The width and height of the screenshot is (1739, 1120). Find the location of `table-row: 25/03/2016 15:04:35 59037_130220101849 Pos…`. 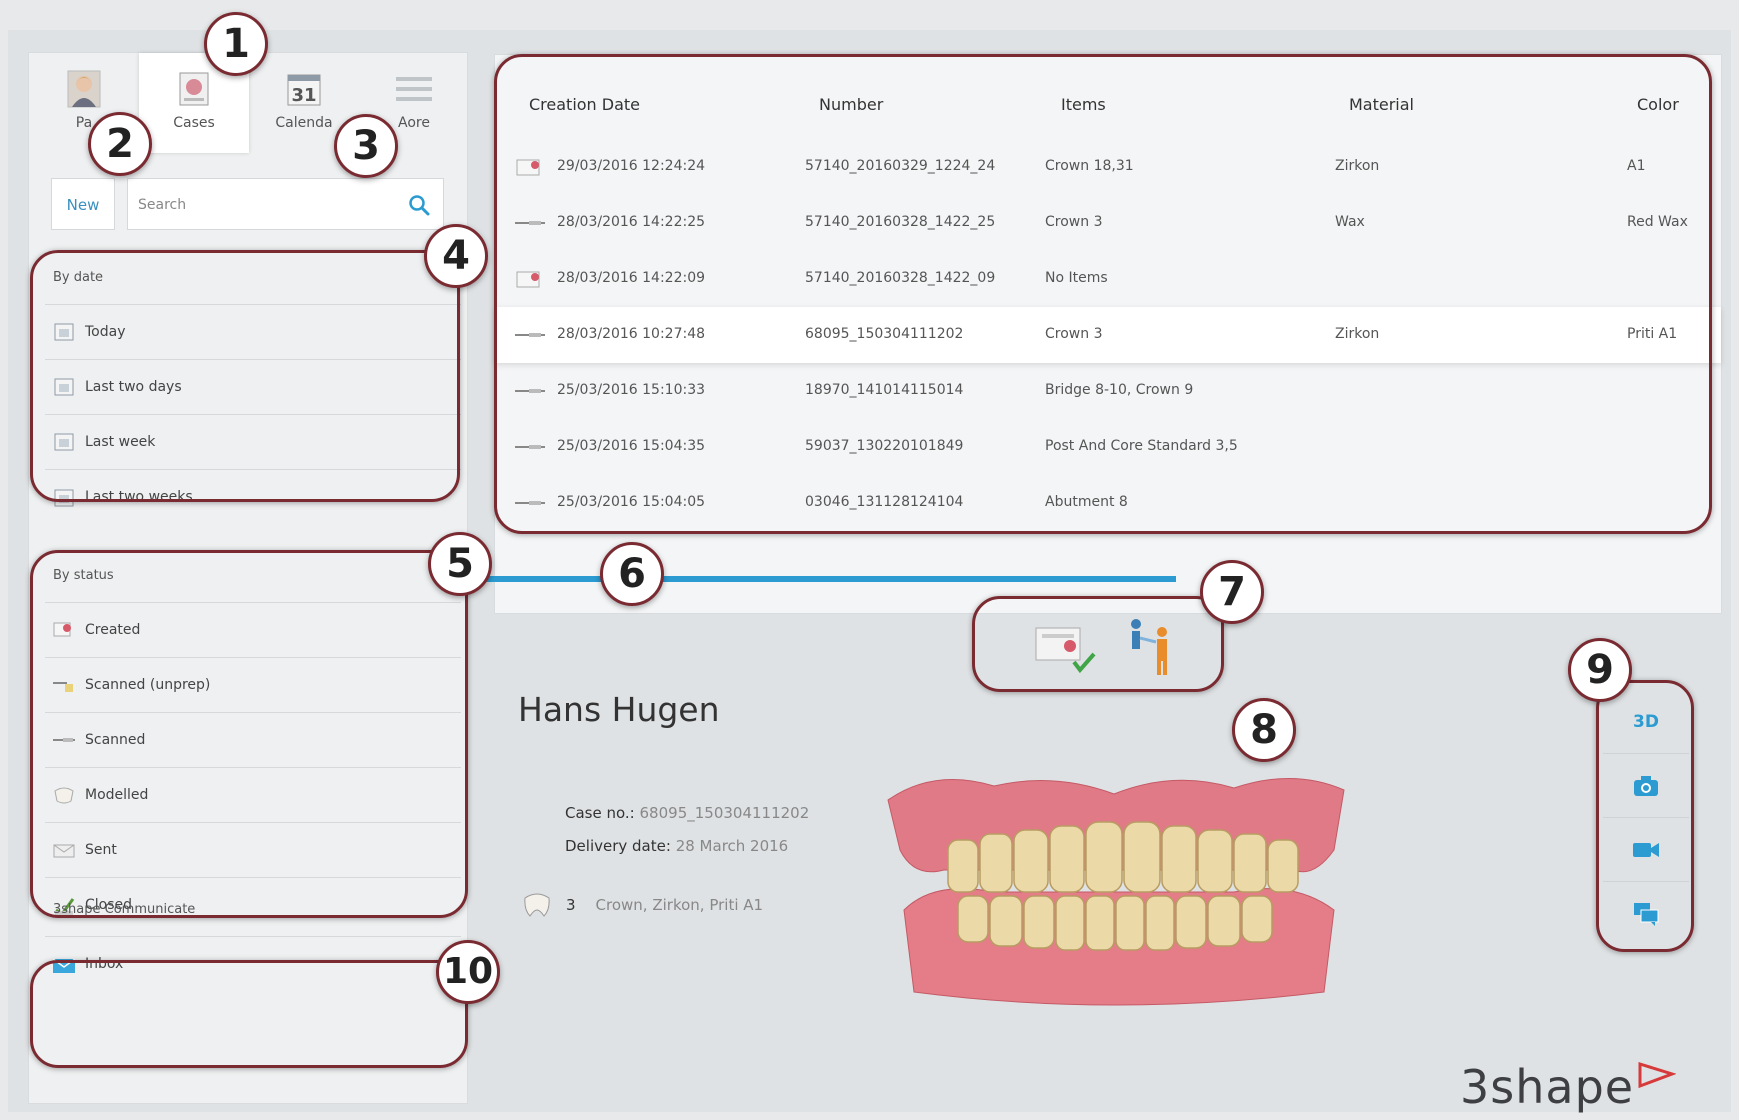

table-row: 25/03/2016 15:04:35 59037_130220101849 Pos… is located at coordinates (1108, 447).